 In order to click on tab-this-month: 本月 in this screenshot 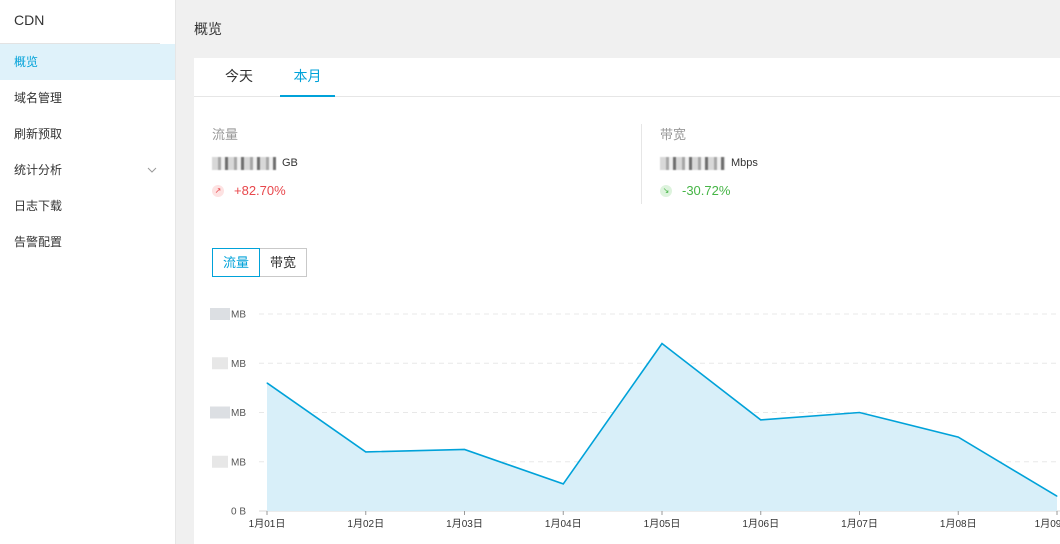, I will do `click(307, 77)`.